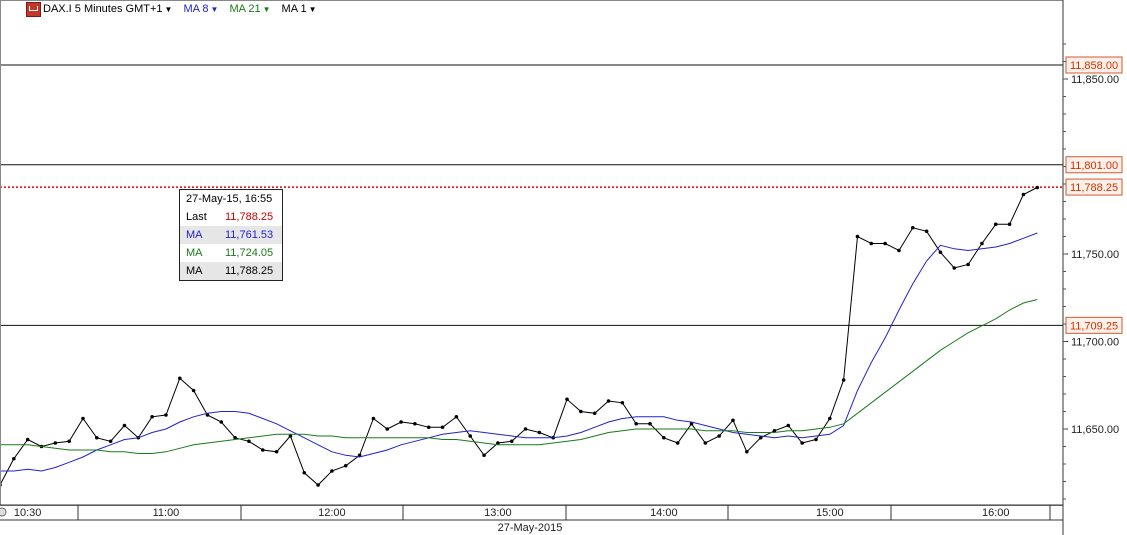  What do you see at coordinates (245, 9) in the screenshot?
I see `indicator-label: MA 21` at bounding box center [245, 9].